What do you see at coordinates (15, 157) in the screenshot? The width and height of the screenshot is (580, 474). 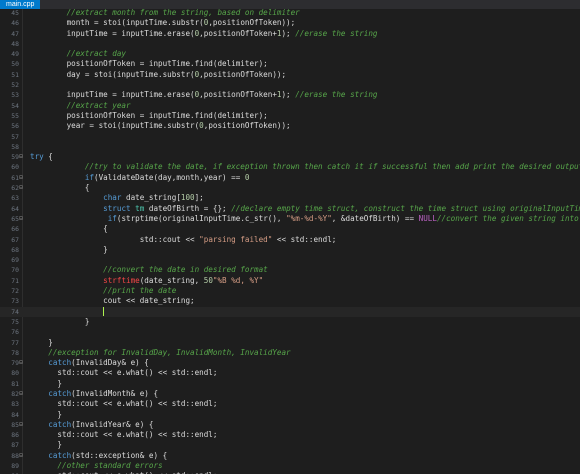 I see `line-number: 59` at bounding box center [15, 157].